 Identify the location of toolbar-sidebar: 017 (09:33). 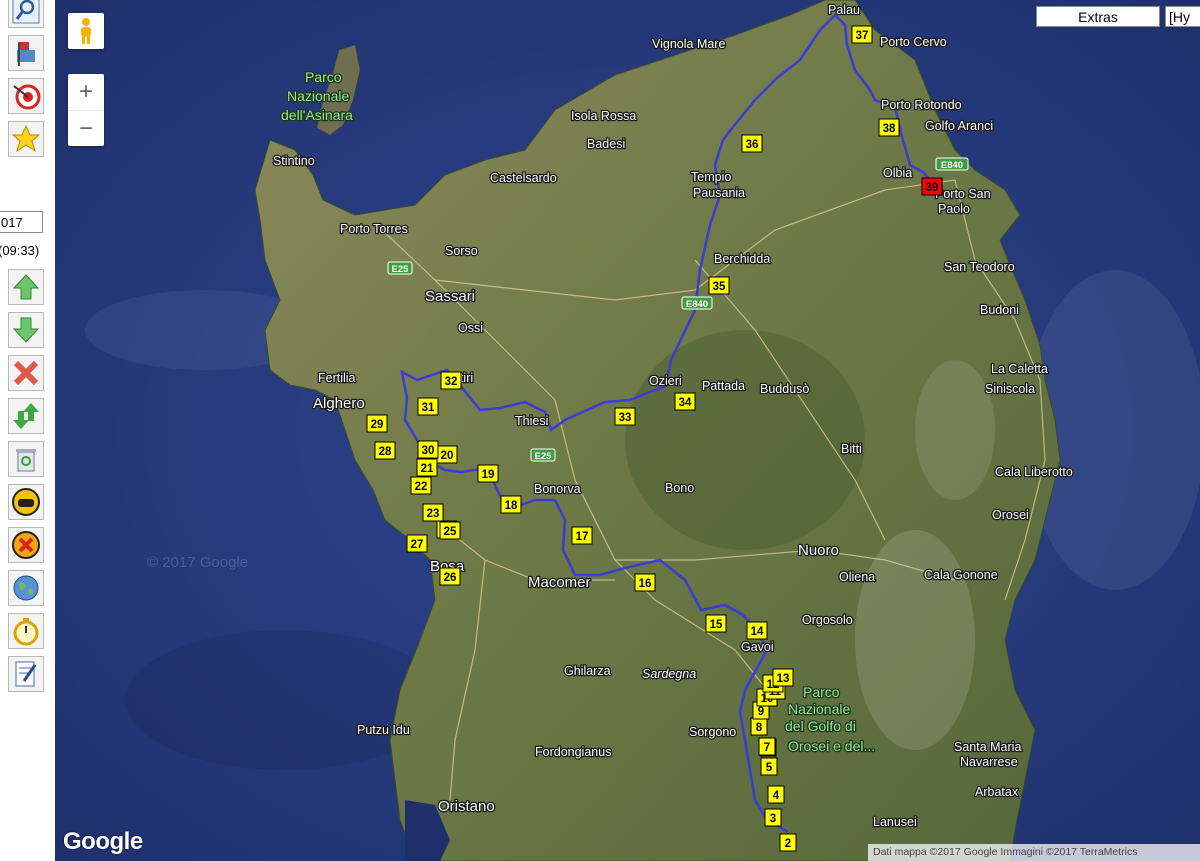
(28, 430).